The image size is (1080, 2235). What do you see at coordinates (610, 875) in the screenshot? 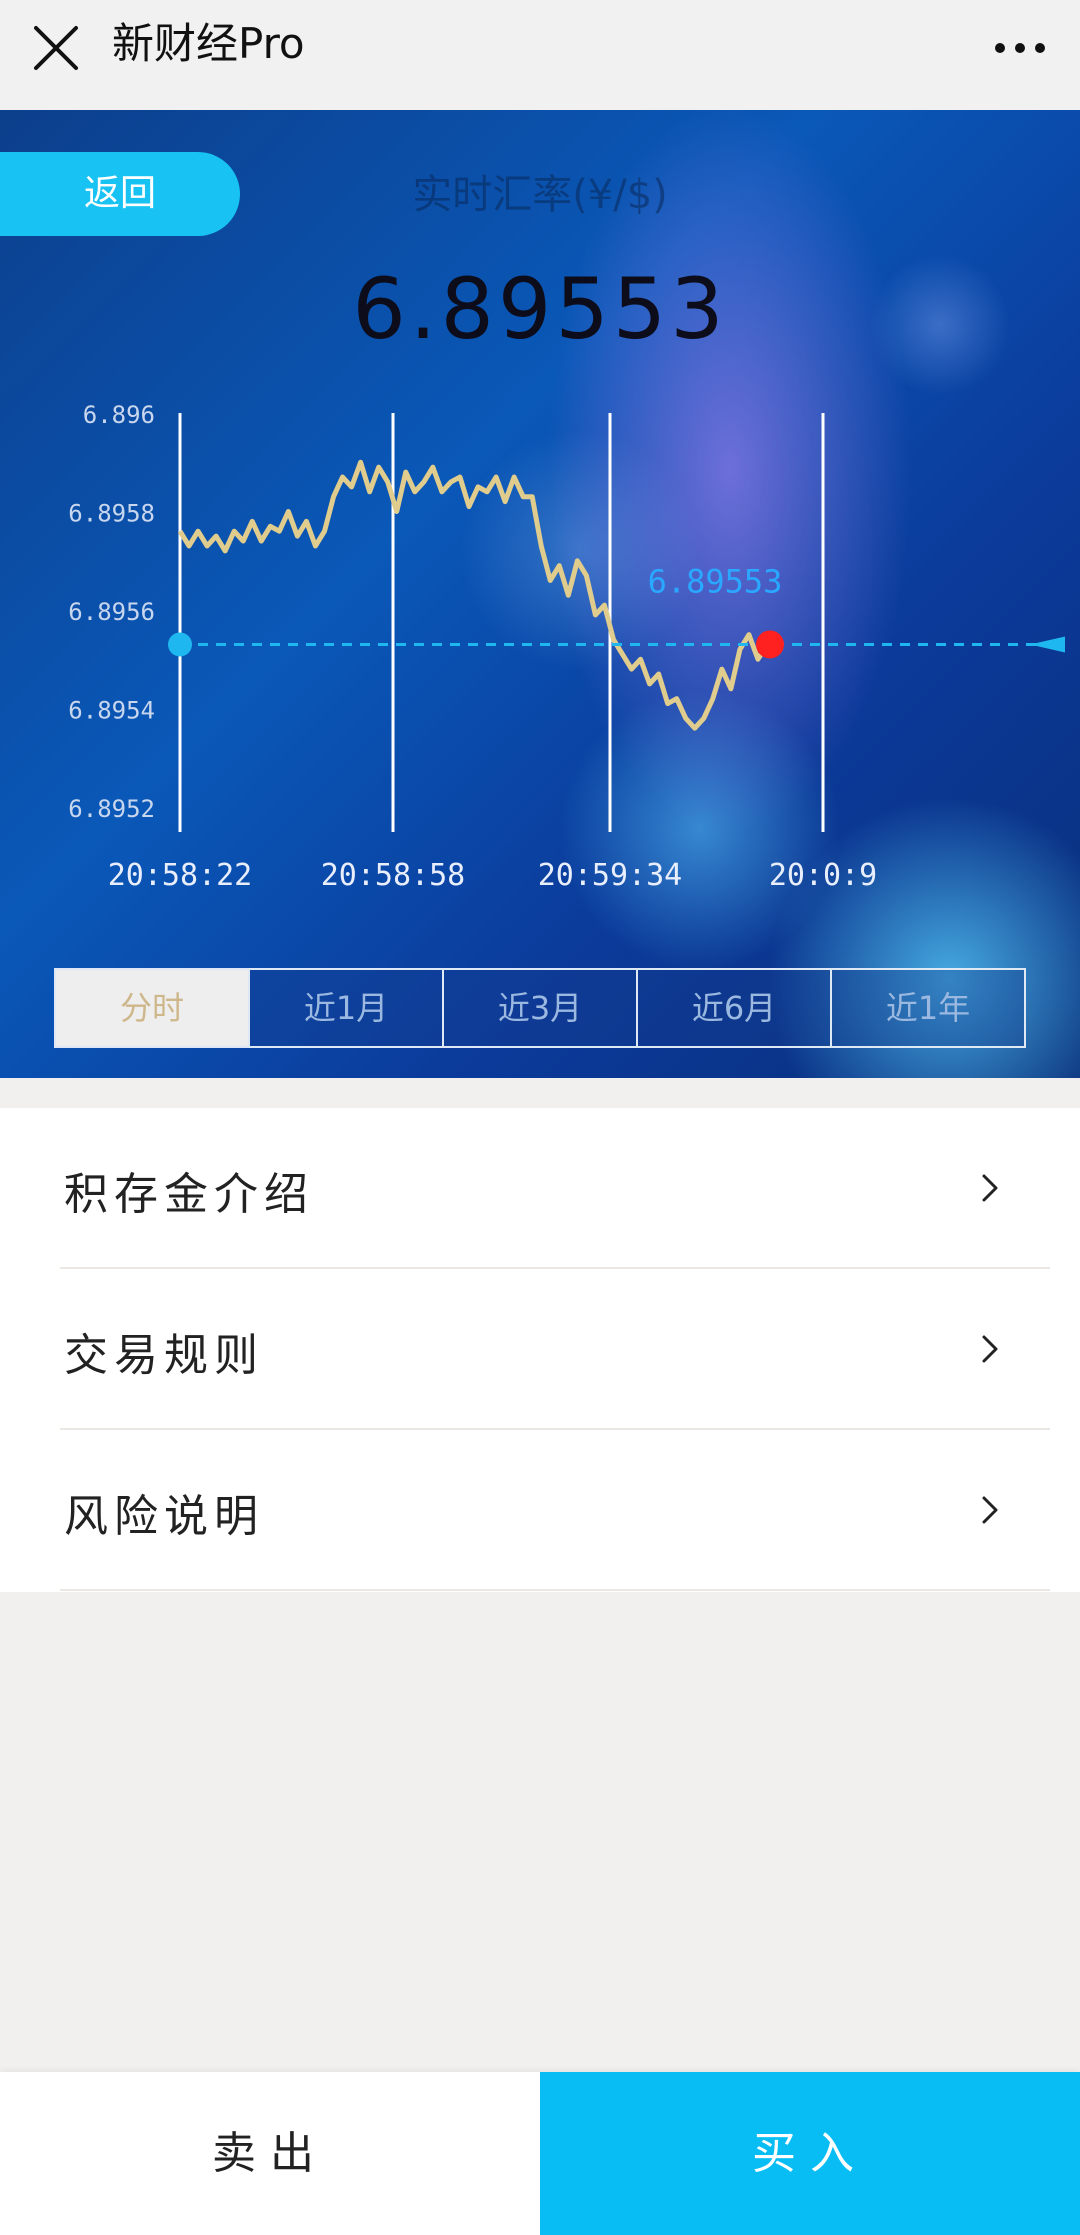
I see `x-tick-label: 20:59:34` at bounding box center [610, 875].